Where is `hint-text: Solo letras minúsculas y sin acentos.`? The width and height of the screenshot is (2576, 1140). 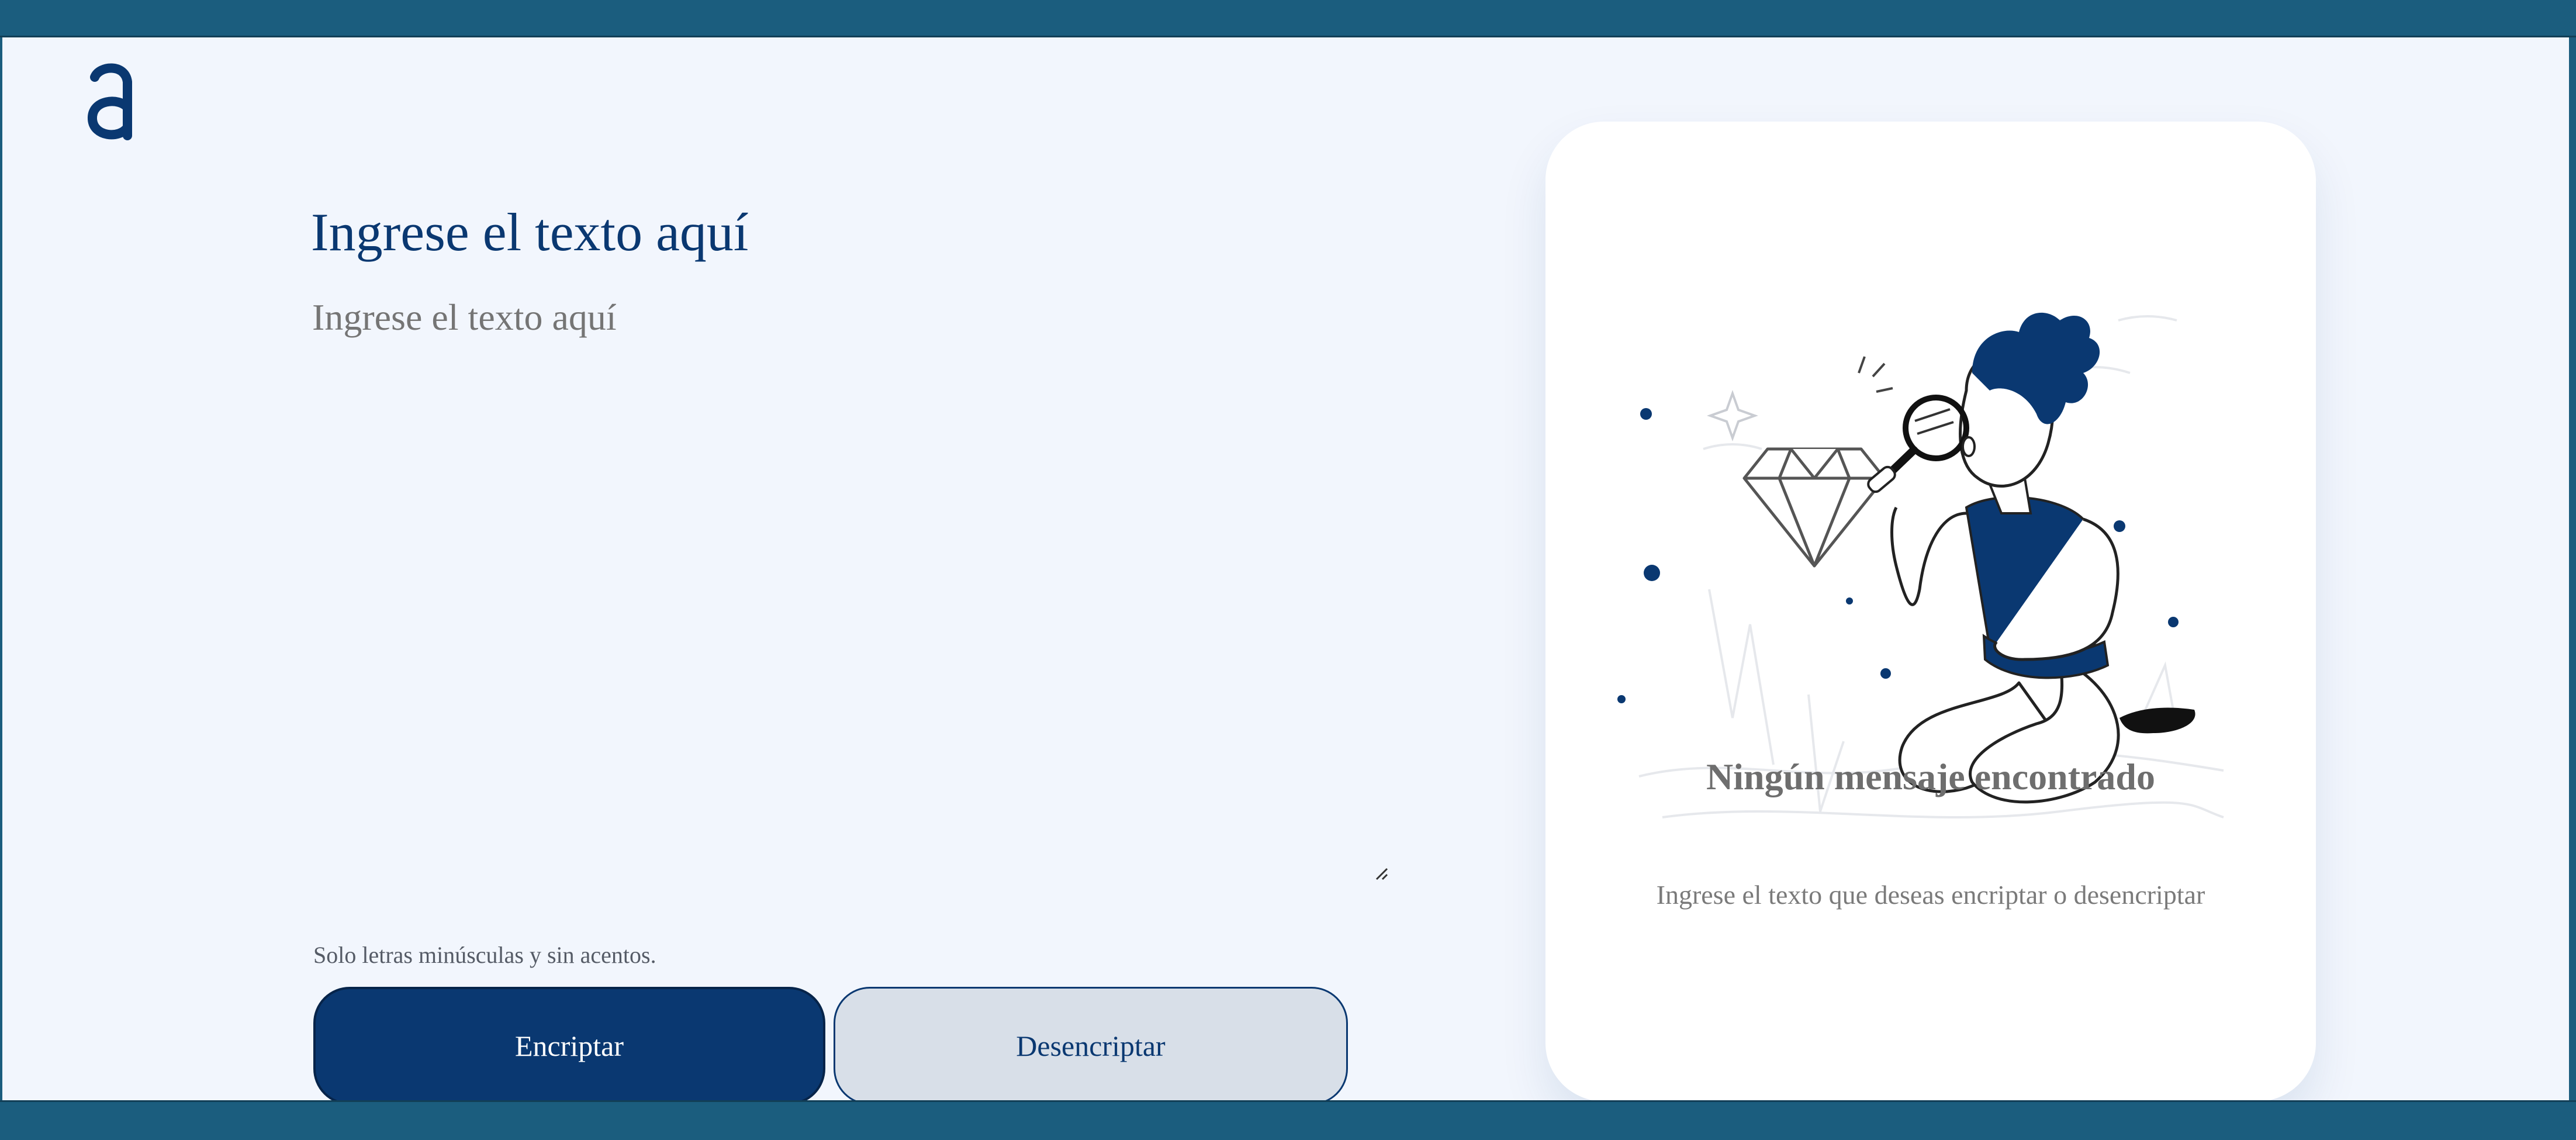
hint-text: Solo letras minúsculas y sin acentos. is located at coordinates (484, 955).